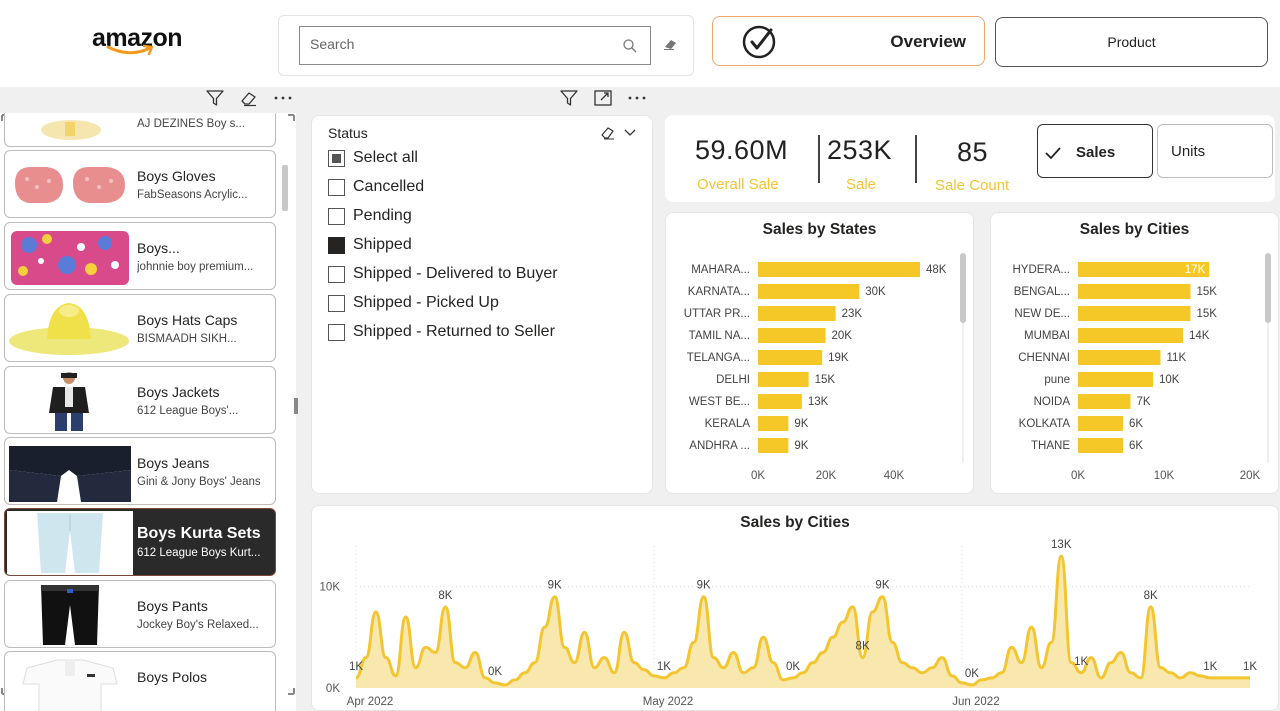 This screenshot has height=711, width=1280. Describe the element at coordinates (285, 188) in the screenshot. I see `product-list-scrollbar` at that location.